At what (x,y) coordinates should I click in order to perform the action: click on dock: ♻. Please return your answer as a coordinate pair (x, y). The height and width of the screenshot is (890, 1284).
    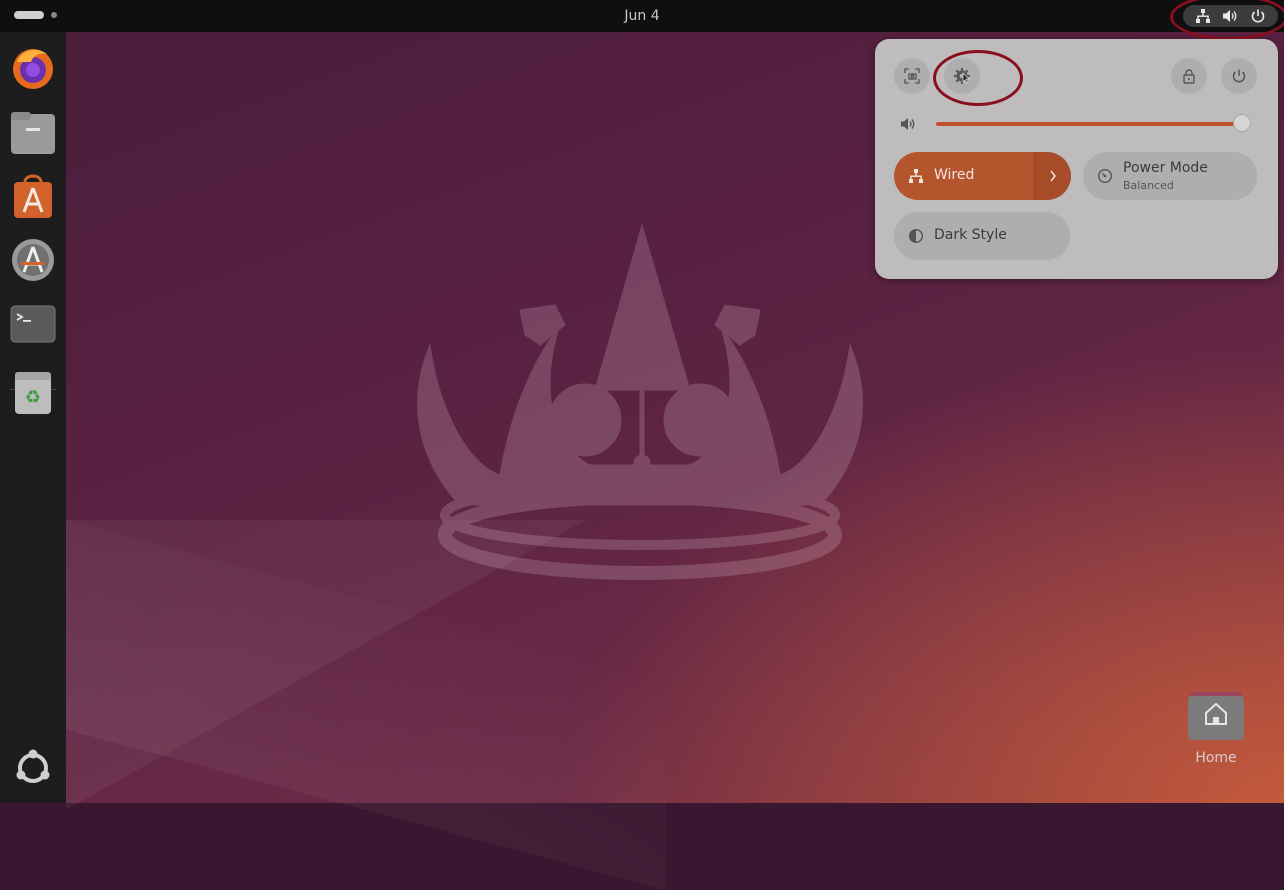
    Looking at the image, I should click on (33, 417).